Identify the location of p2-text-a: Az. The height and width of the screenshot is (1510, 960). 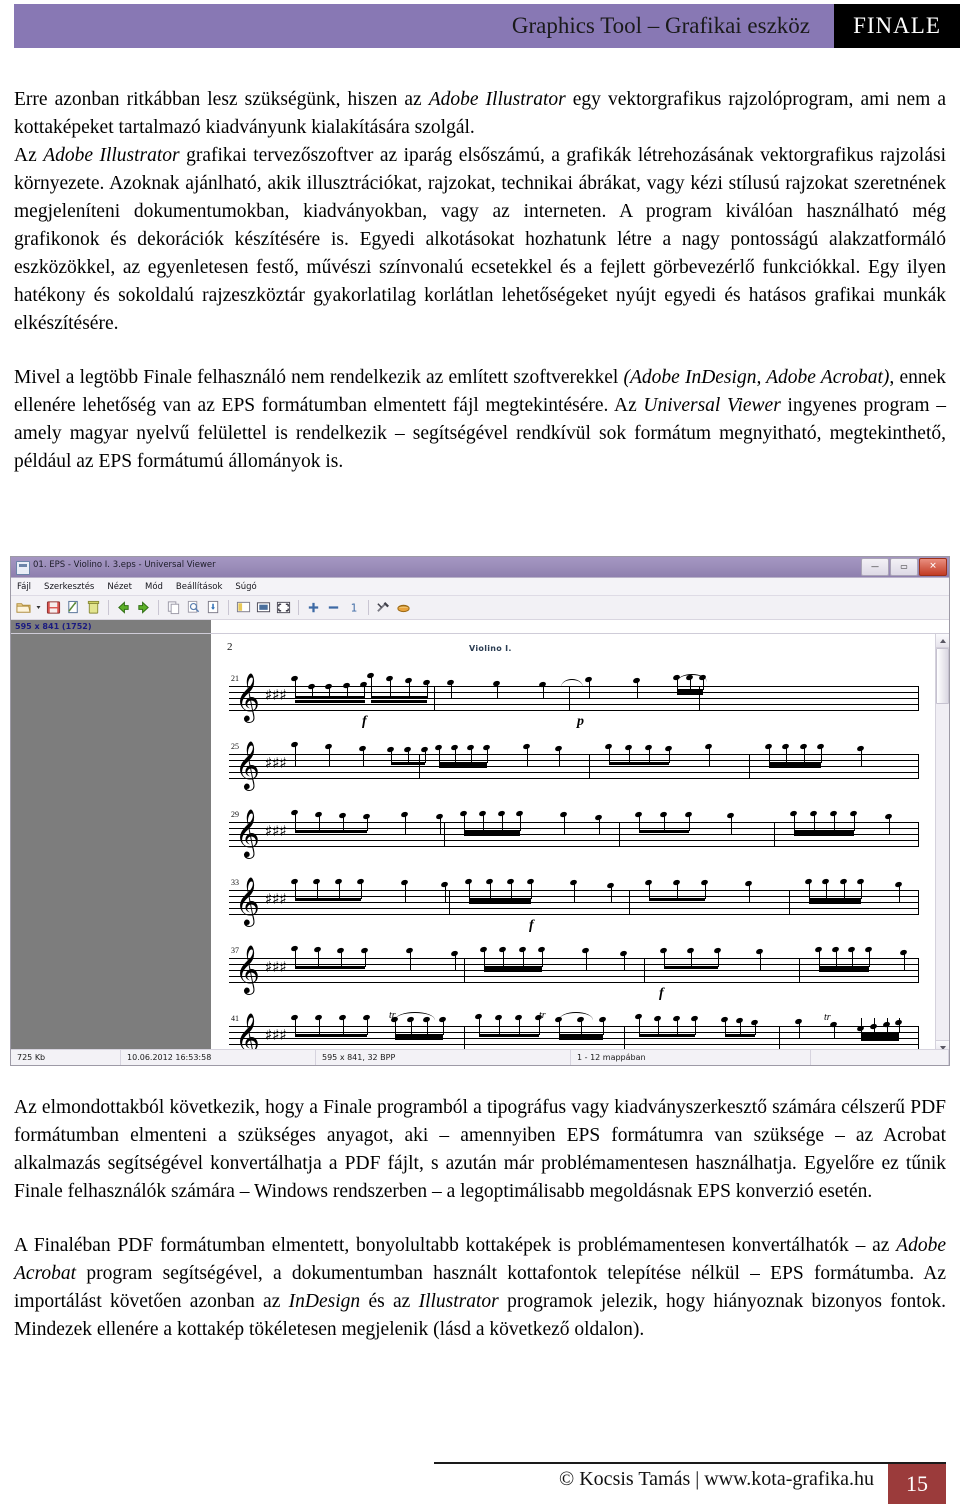
(29, 155).